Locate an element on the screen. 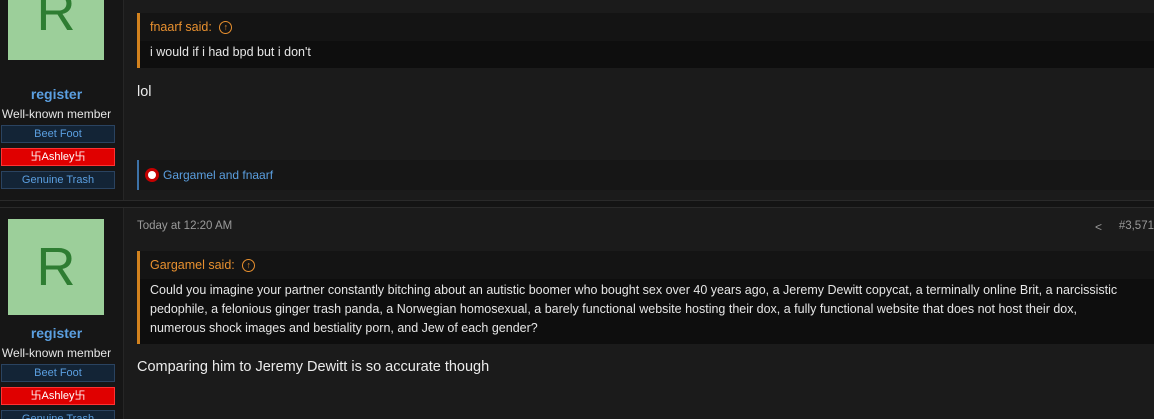  share-icon: < is located at coordinates (1098, 227).